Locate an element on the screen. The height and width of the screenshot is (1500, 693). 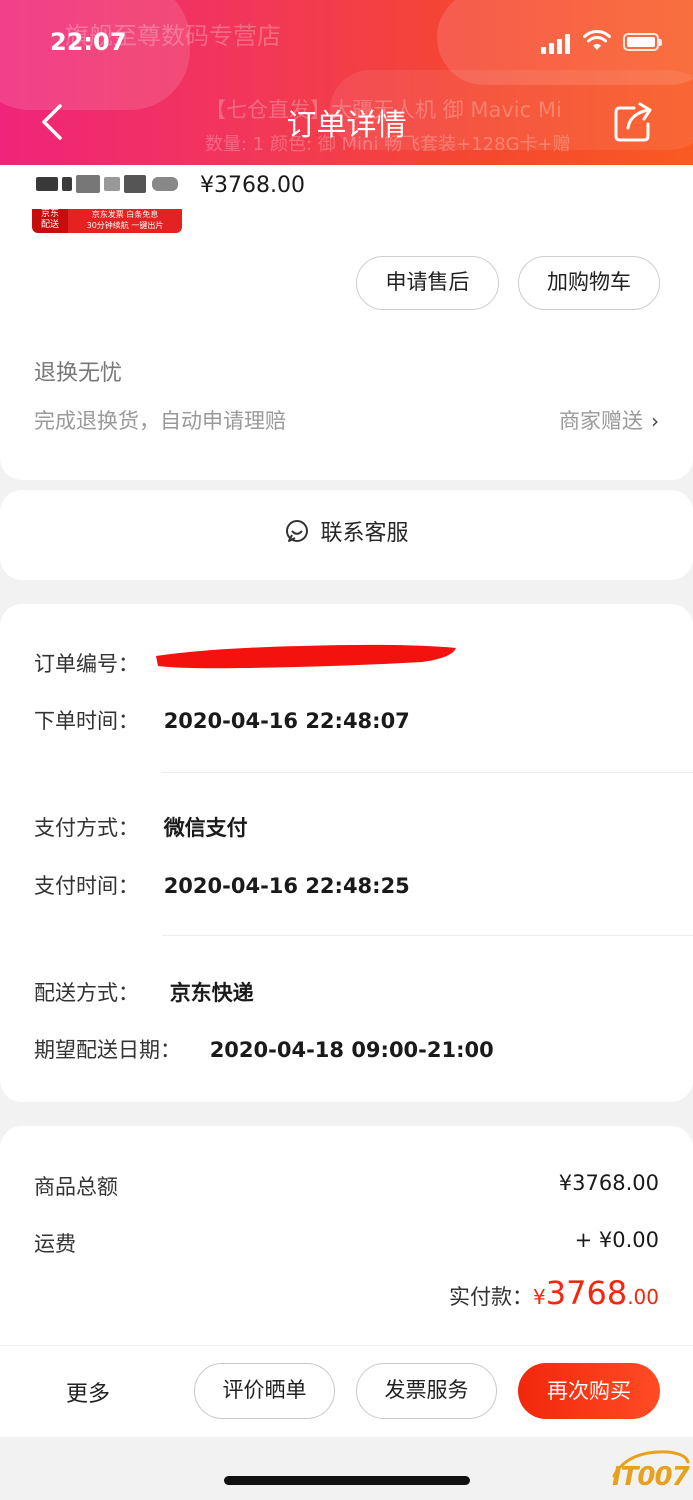
shipping-value: + ¥0.00 is located at coordinates (616, 1240).